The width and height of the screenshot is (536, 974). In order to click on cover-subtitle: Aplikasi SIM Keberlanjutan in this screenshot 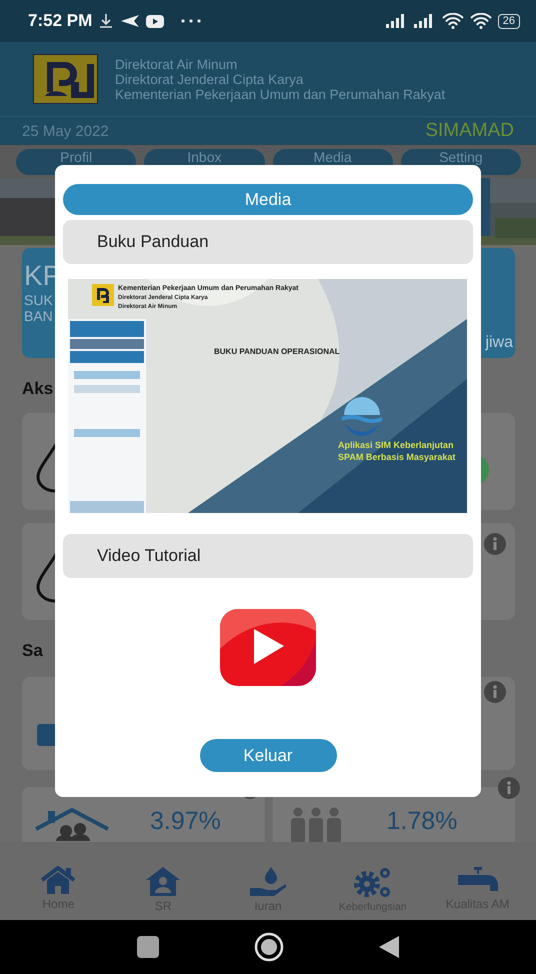, I will do `click(396, 445)`.